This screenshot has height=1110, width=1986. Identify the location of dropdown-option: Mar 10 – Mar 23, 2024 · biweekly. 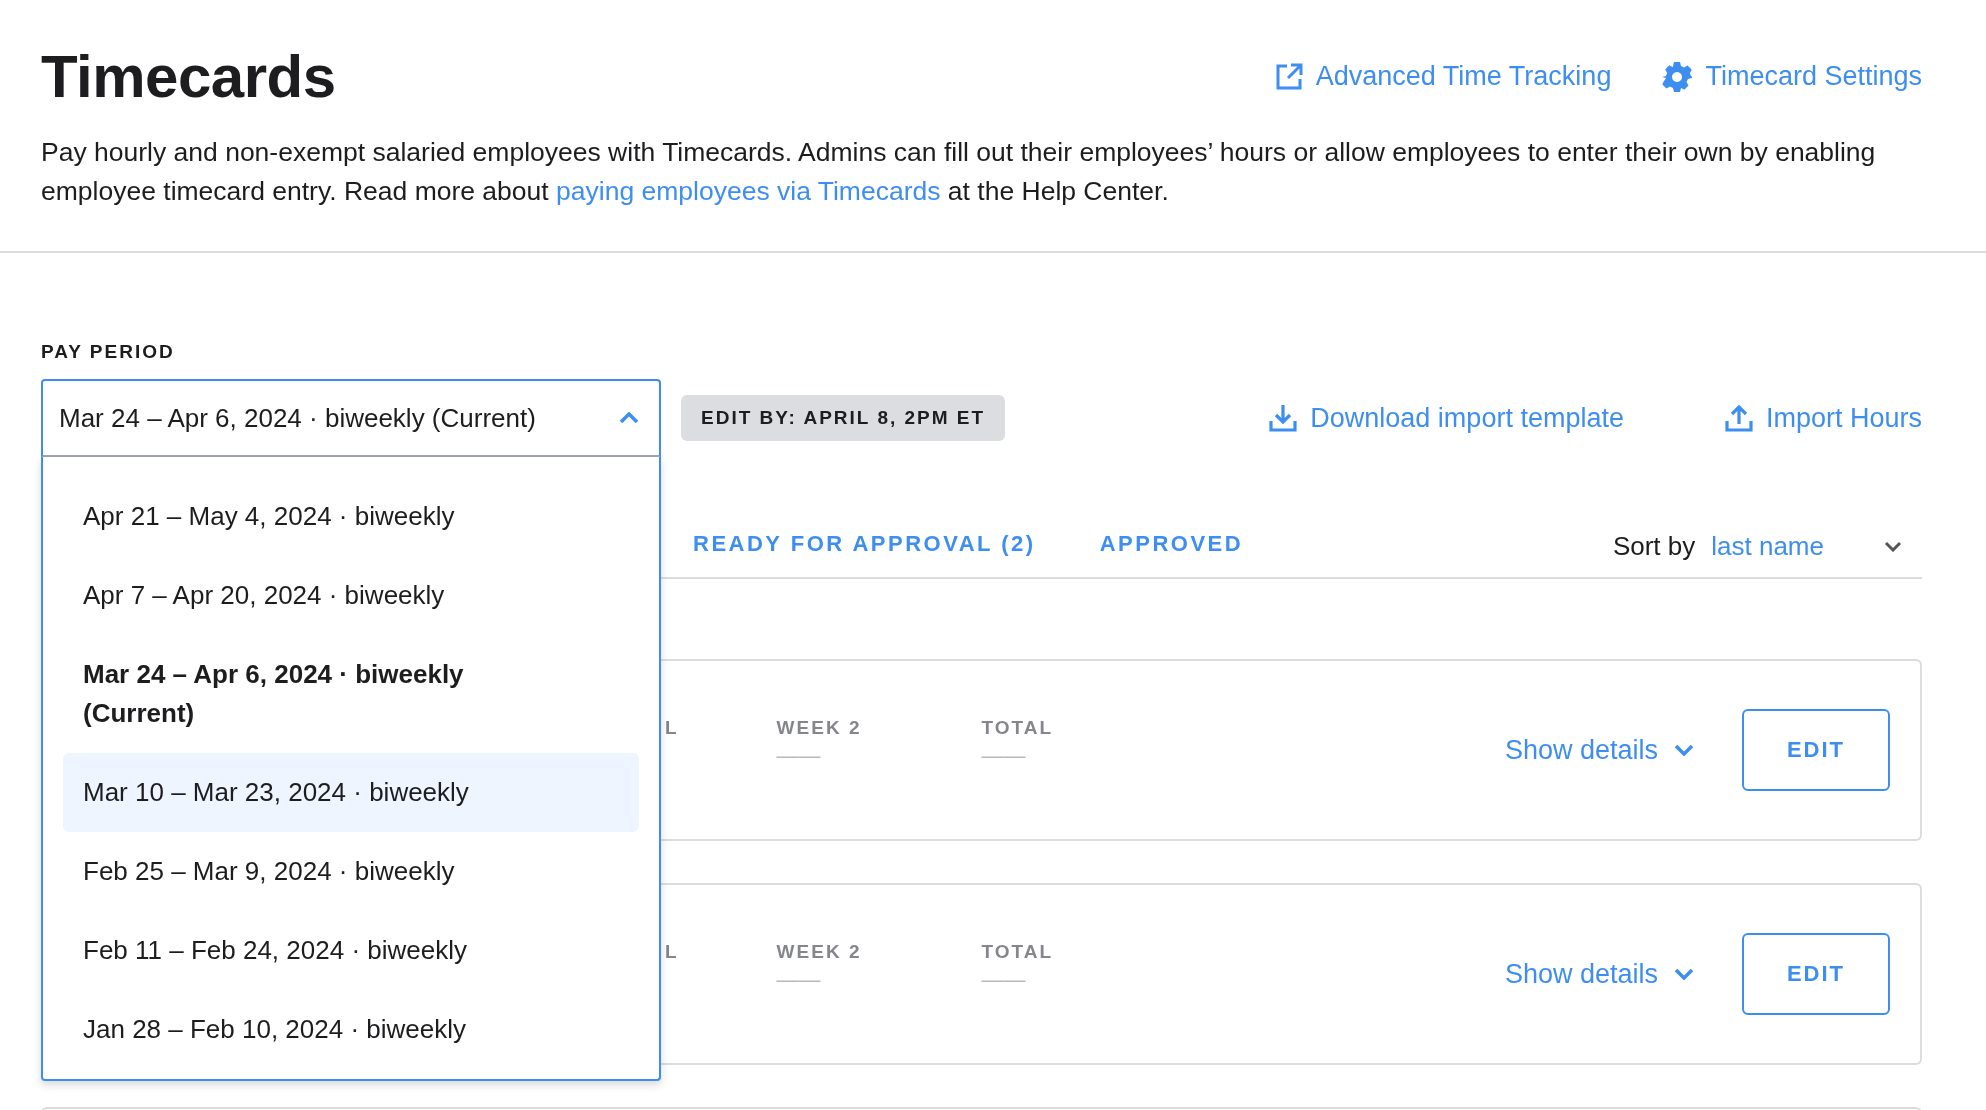
(351, 792).